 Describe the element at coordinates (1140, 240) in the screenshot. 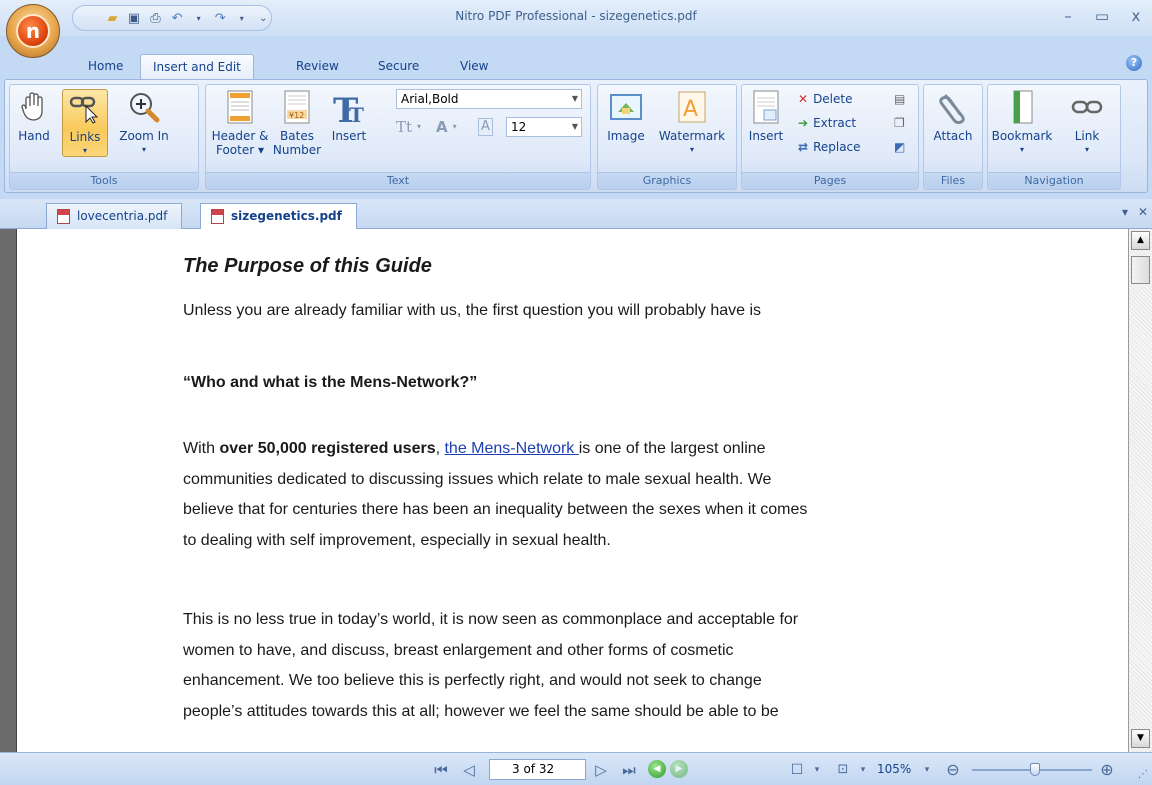

I see `scroll-up-icon: ▲` at that location.